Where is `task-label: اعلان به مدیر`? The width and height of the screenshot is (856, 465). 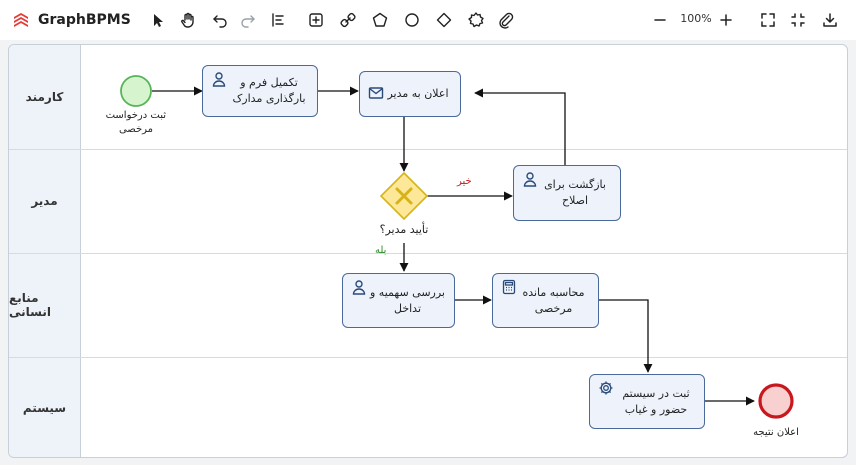
task-label: اعلان به مدیر is located at coordinates (417, 94).